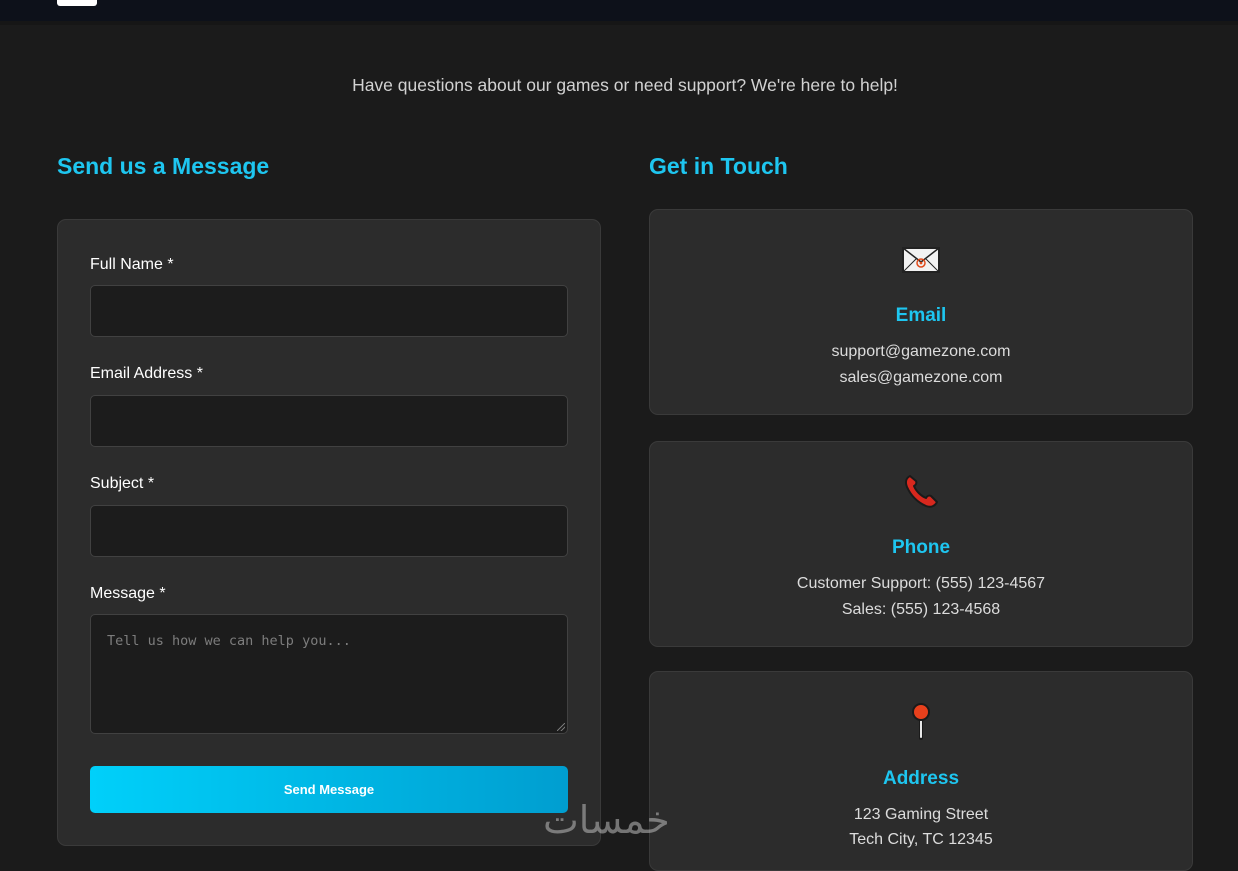 The width and height of the screenshot is (1238, 871). Describe the element at coordinates (921, 260) in the screenshot. I see `envelope-icon` at that location.